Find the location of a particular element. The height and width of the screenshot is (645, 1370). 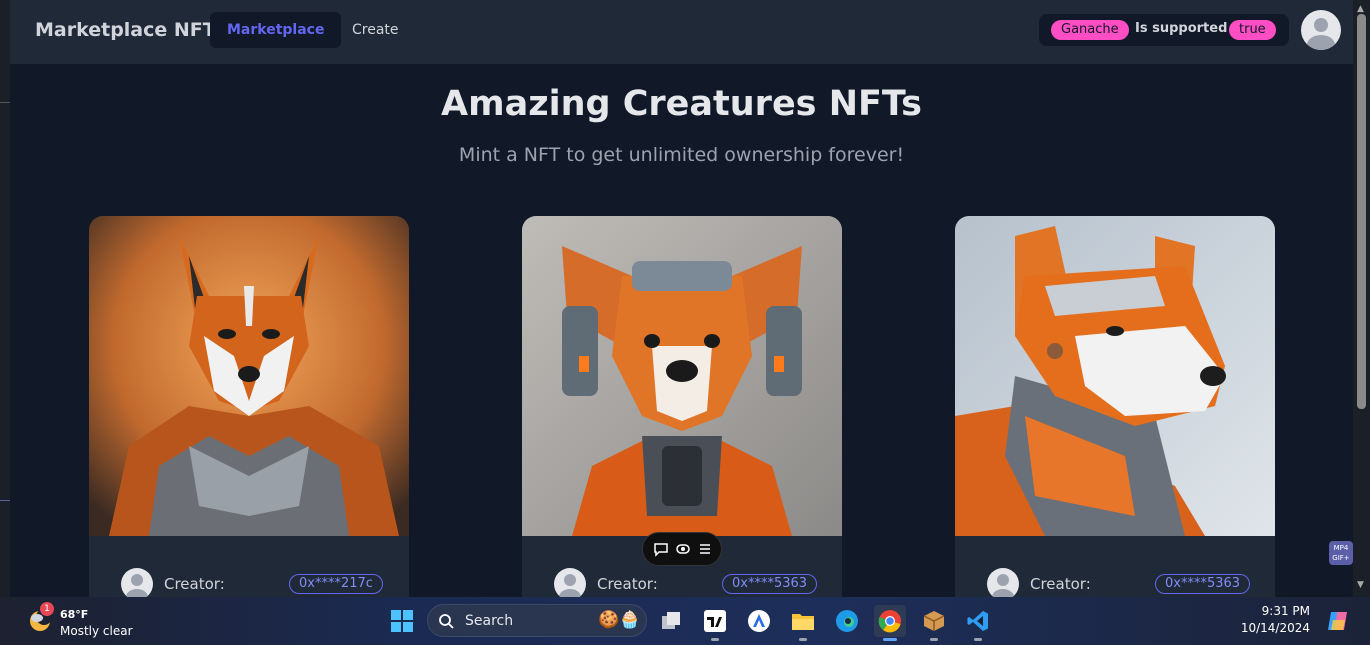

page-scrollbar: ▲ ▼ is located at coordinates (1361, 298).